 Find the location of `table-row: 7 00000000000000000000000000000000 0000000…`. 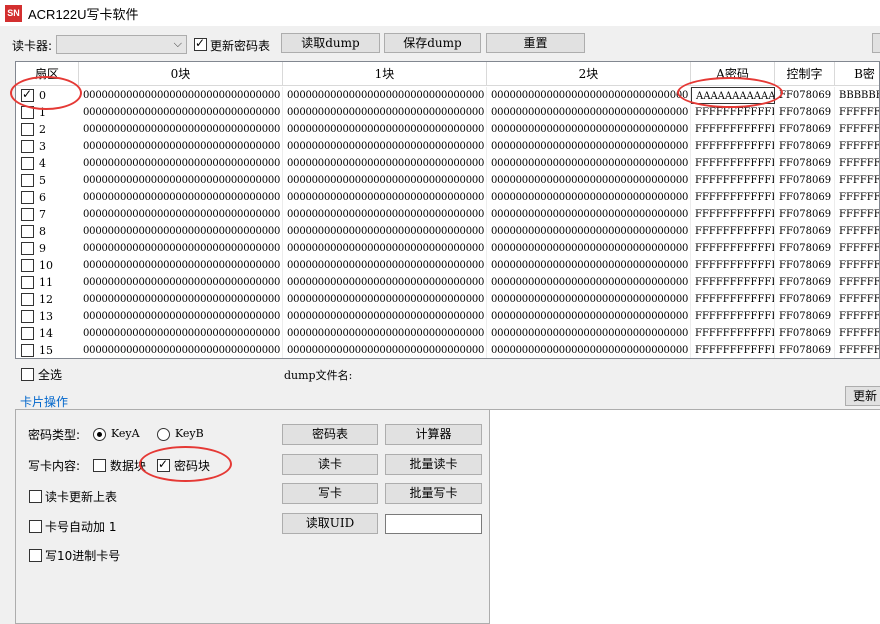

table-row: 7 00000000000000000000000000000000 0000000… is located at coordinates (447, 214).